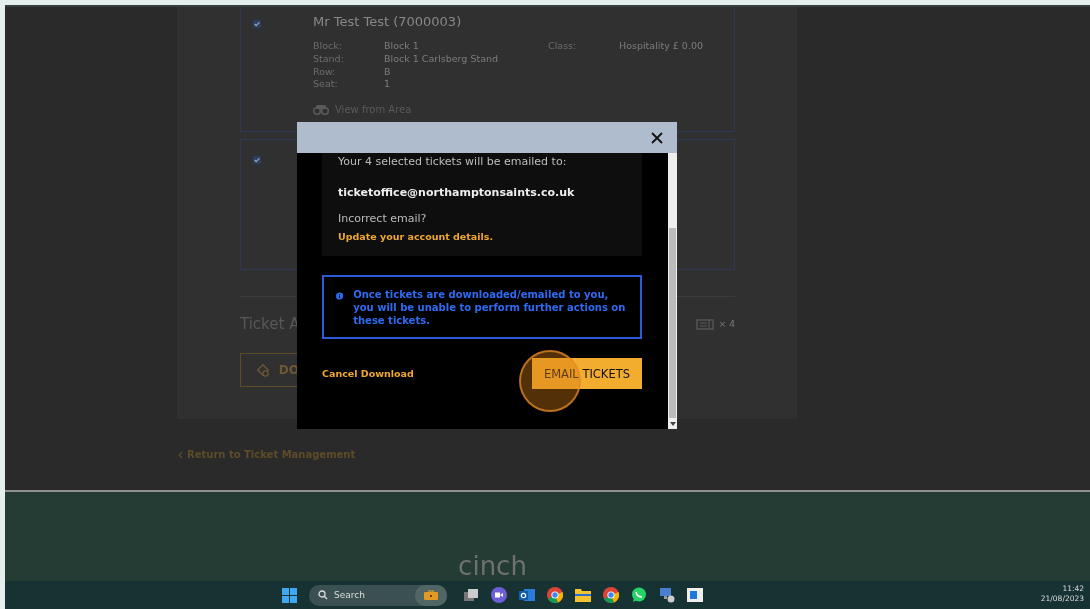  I want to click on task-view-icon, so click(471, 595).